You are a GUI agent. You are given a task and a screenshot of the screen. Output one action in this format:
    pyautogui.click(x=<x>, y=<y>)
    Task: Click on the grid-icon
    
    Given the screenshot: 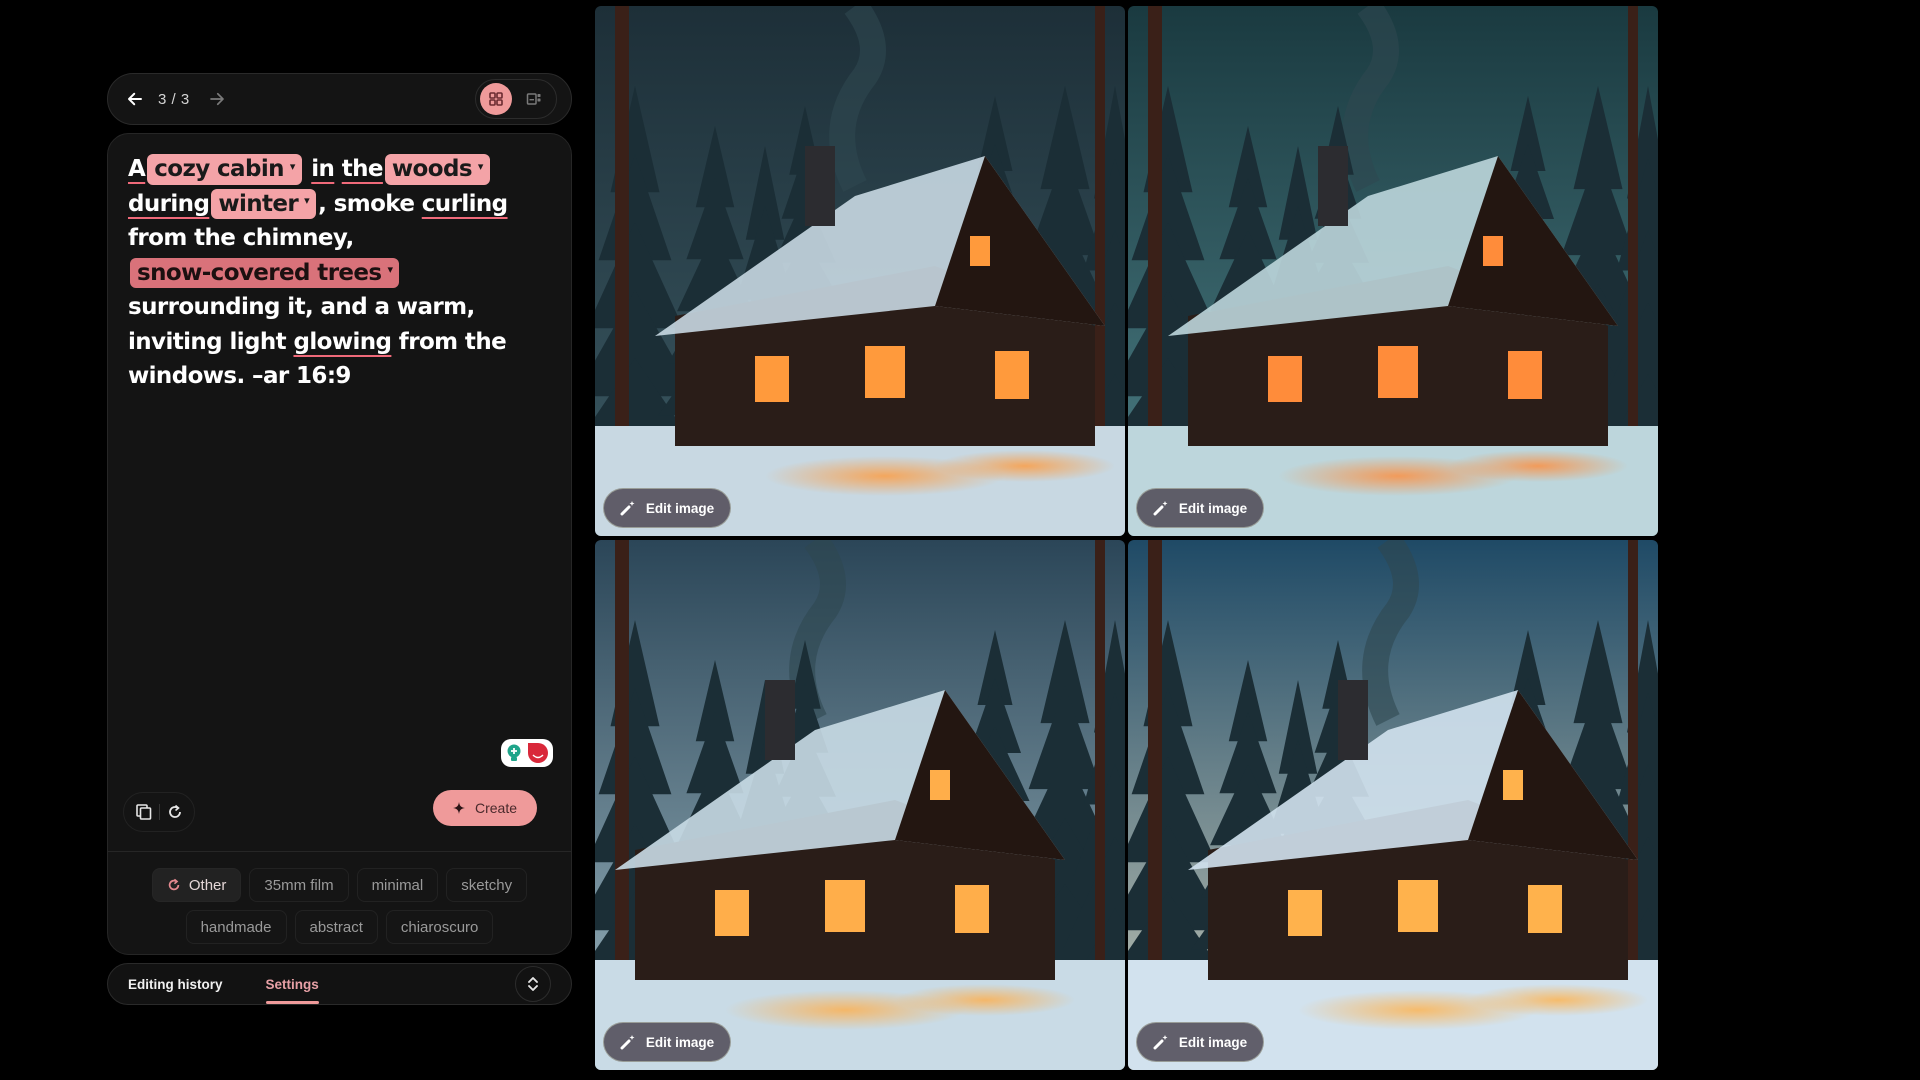 What is the action you would take?
    pyautogui.click(x=496, y=99)
    